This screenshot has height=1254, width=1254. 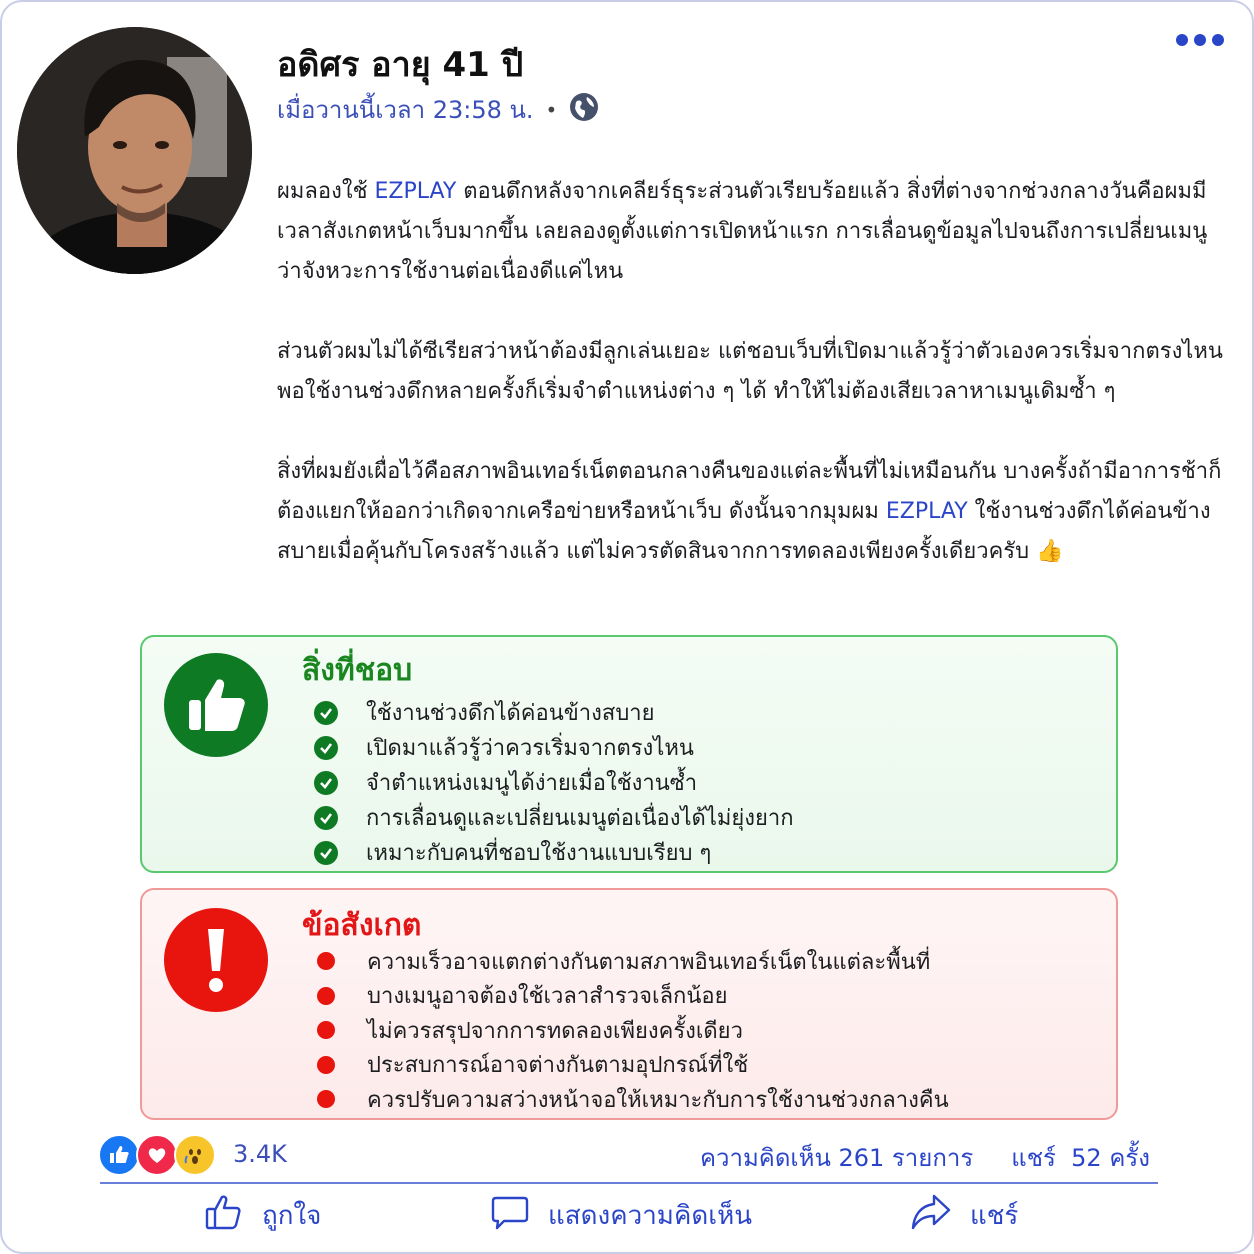 What do you see at coordinates (224, 1215) in the screenshot?
I see `thumbs-up-outline-icon` at bounding box center [224, 1215].